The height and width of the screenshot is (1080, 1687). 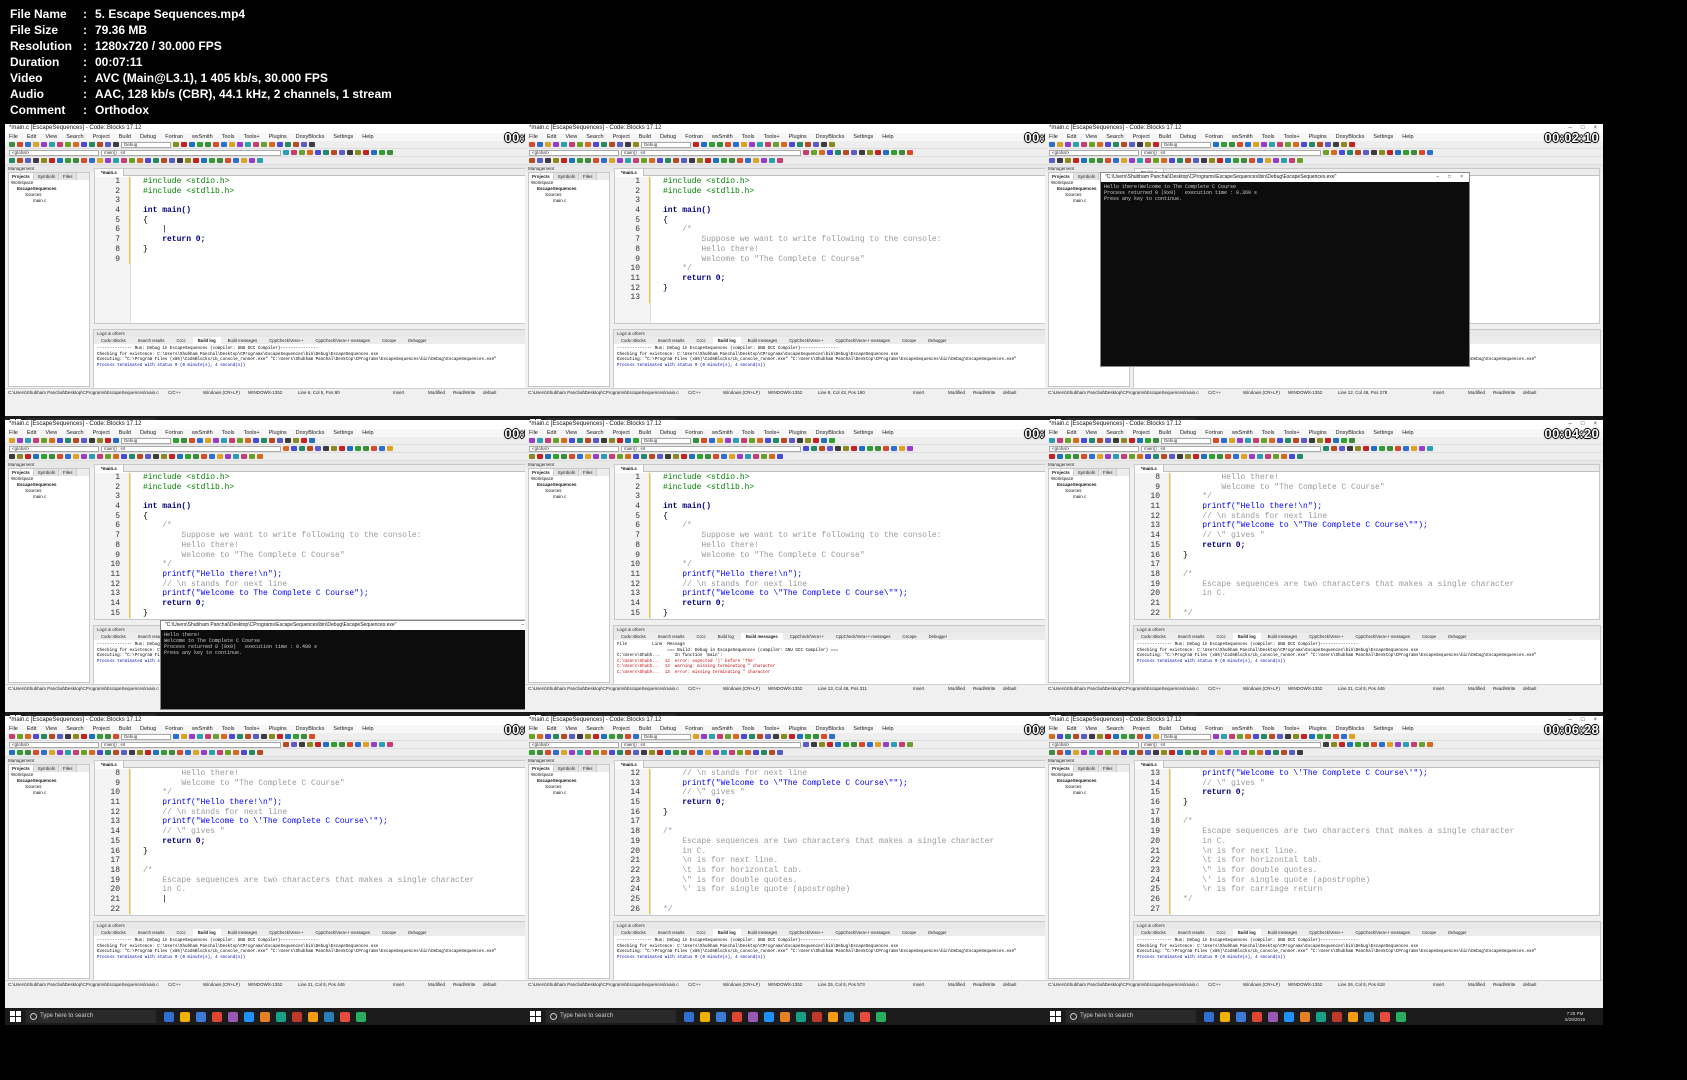 What do you see at coordinates (645, 729) in the screenshot?
I see `menu-item-build: Build` at bounding box center [645, 729].